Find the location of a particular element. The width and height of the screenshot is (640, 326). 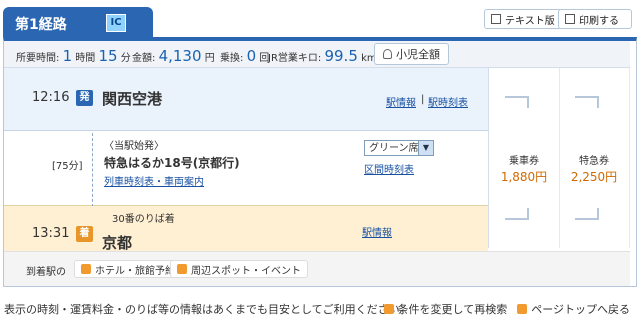

kids-fare-button: 小児全額 is located at coordinates (411, 54).